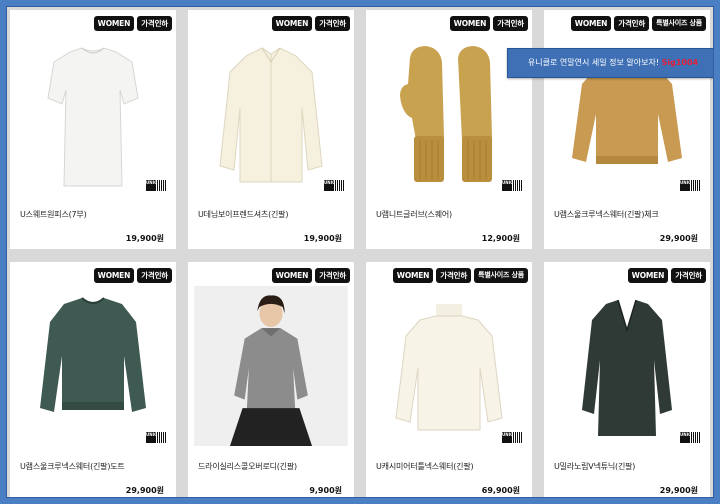 The image size is (720, 504). Describe the element at coordinates (271, 114) in the screenshot. I see `product-image-cream-shirt` at that location.